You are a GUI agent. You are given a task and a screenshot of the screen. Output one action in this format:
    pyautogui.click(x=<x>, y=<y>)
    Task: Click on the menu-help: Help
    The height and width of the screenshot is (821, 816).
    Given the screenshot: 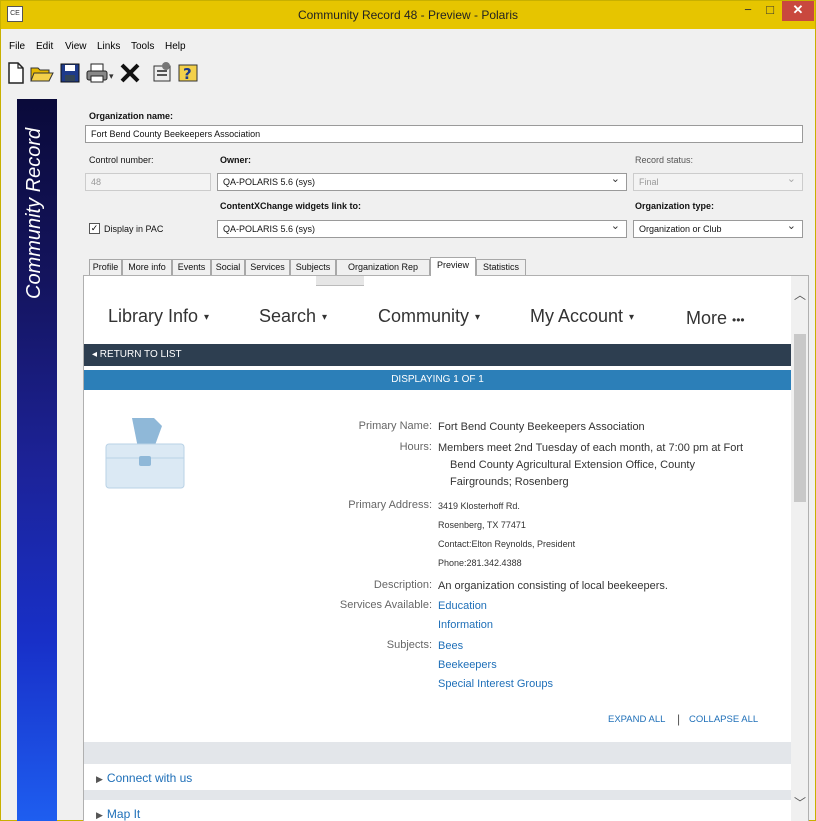 What is the action you would take?
    pyautogui.click(x=175, y=46)
    